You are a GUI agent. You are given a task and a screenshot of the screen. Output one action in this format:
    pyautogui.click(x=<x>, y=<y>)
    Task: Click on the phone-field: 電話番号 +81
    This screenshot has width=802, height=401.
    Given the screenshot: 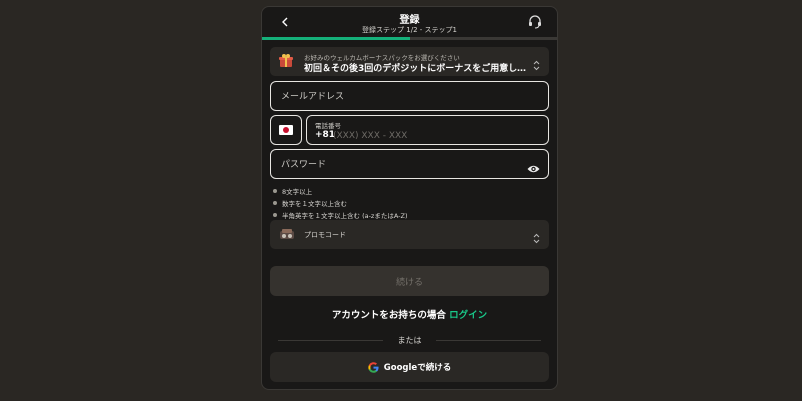 What is the action you would take?
    pyautogui.click(x=427, y=130)
    